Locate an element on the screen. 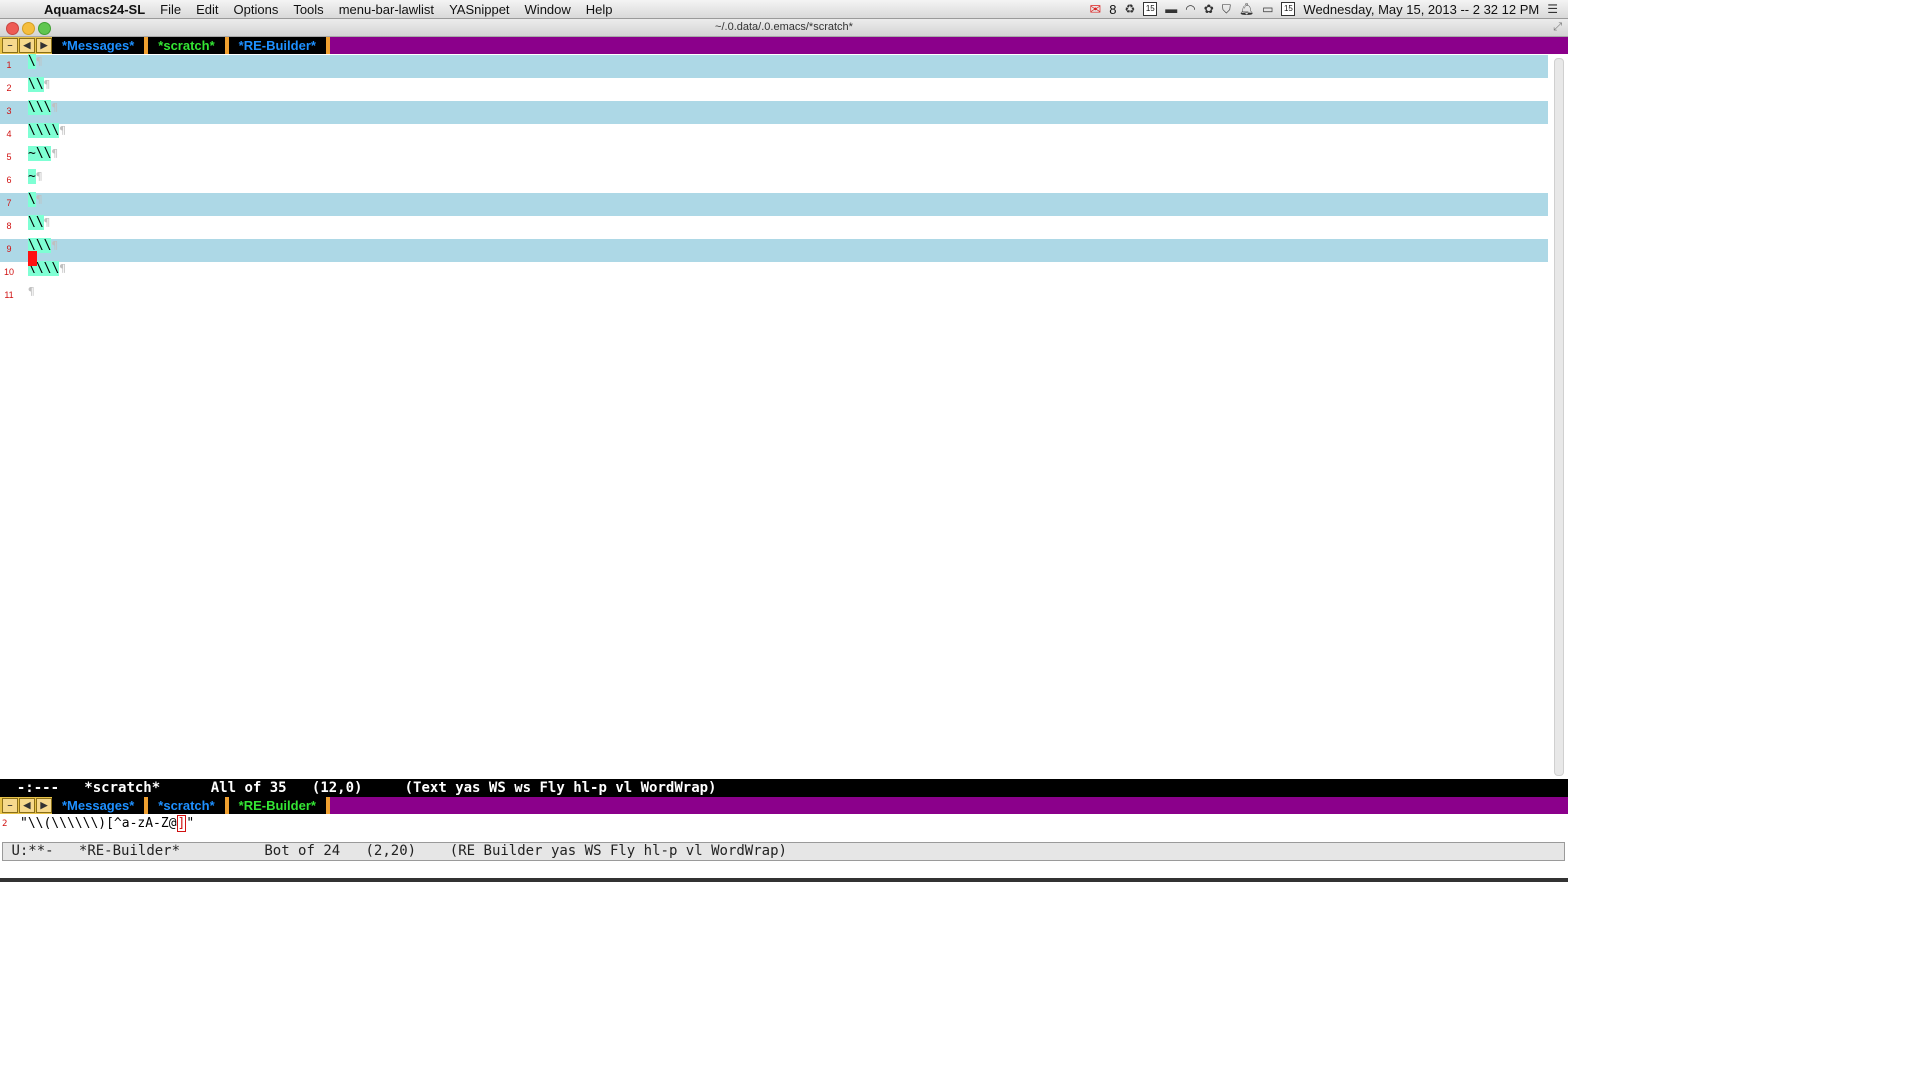 This screenshot has height=1080, width=1920. menu-tools: Tools is located at coordinates (308, 9).